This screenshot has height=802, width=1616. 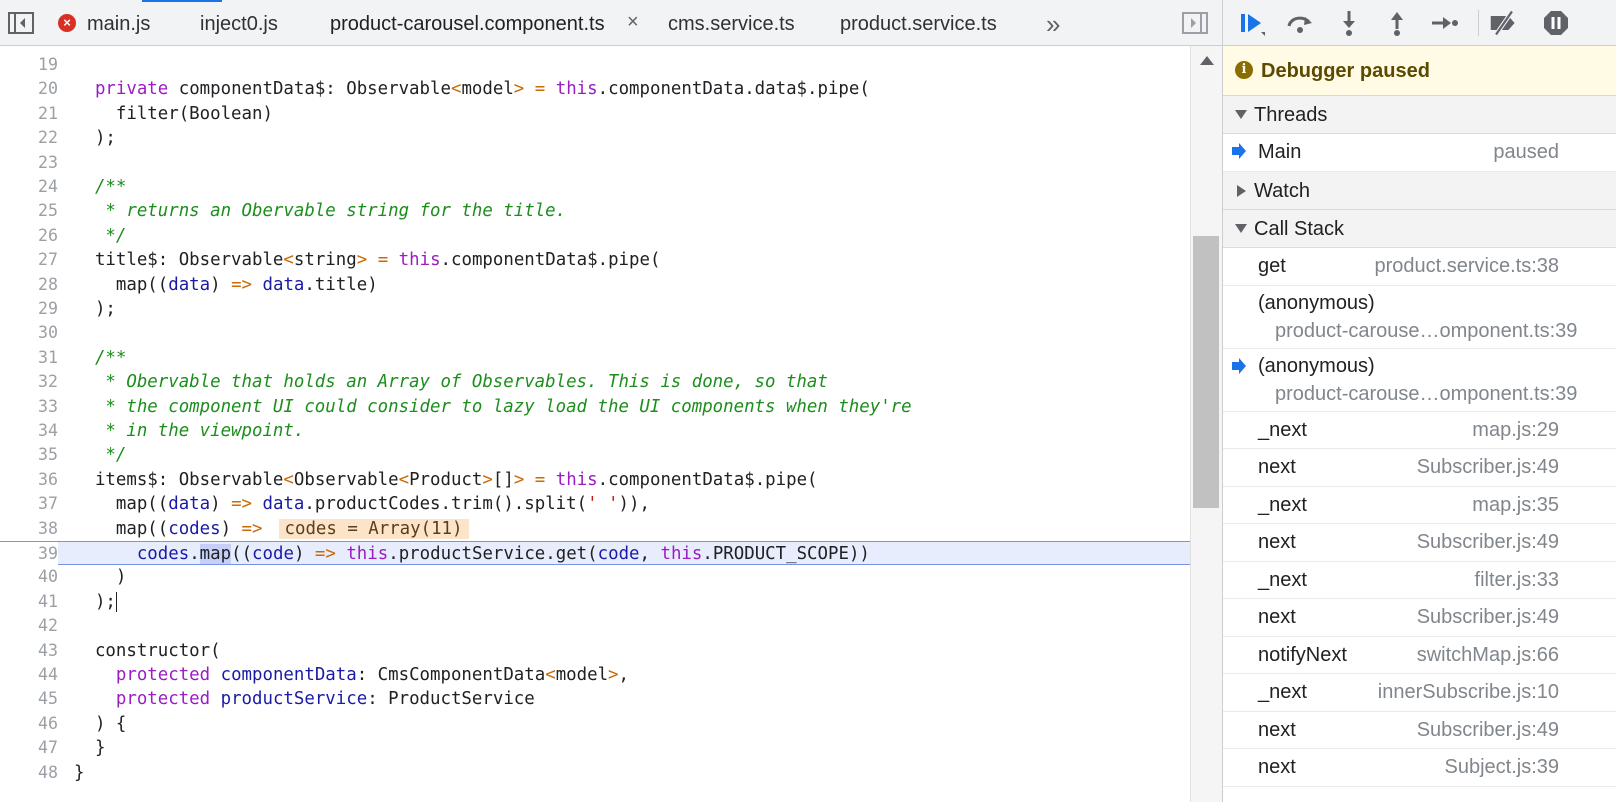 What do you see at coordinates (467, 23) in the screenshot?
I see `tab-product-carousel-component-ts: product-carousel.component.ts` at bounding box center [467, 23].